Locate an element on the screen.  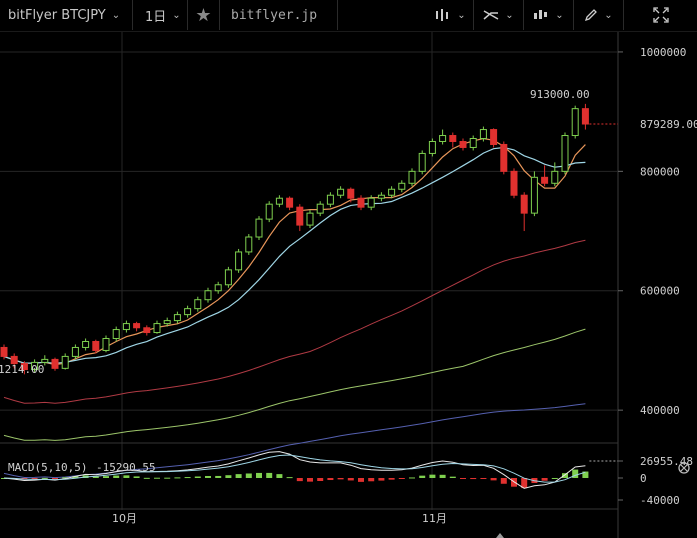
symbol-label: bitFlyer BTCJPY is located at coordinates (57, 15).